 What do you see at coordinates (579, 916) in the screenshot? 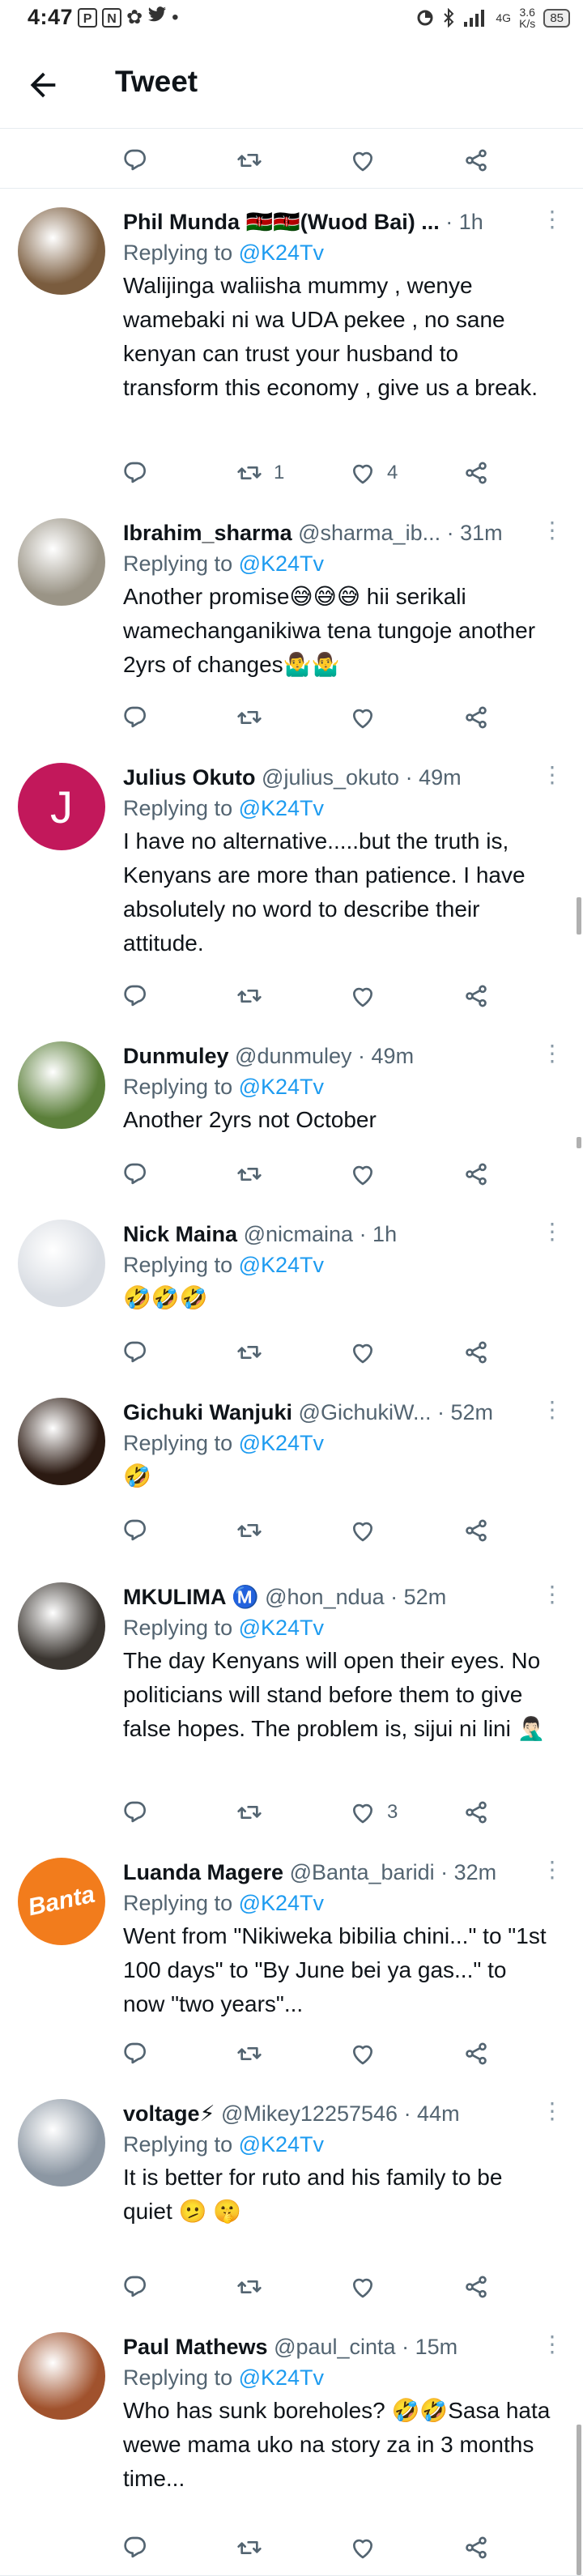
I see `scrollbar-marker` at bounding box center [579, 916].